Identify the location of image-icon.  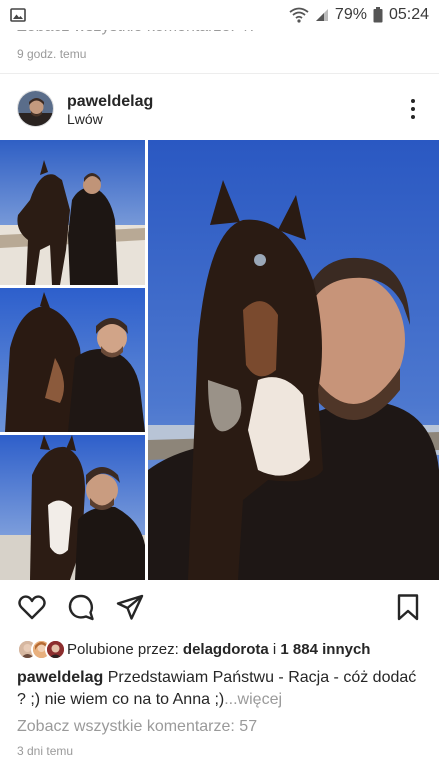
(18, 15).